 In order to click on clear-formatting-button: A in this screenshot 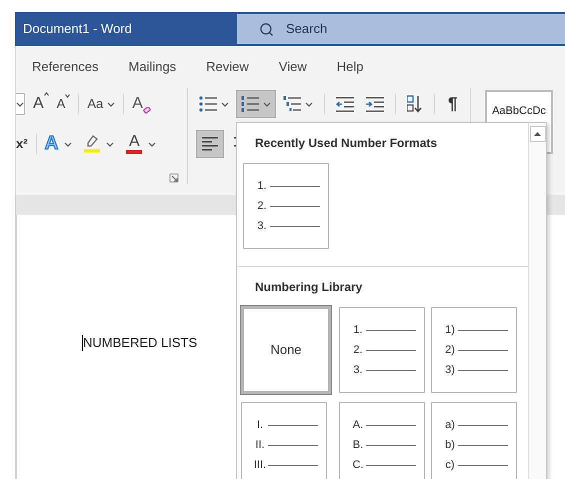, I will do `click(141, 104)`.